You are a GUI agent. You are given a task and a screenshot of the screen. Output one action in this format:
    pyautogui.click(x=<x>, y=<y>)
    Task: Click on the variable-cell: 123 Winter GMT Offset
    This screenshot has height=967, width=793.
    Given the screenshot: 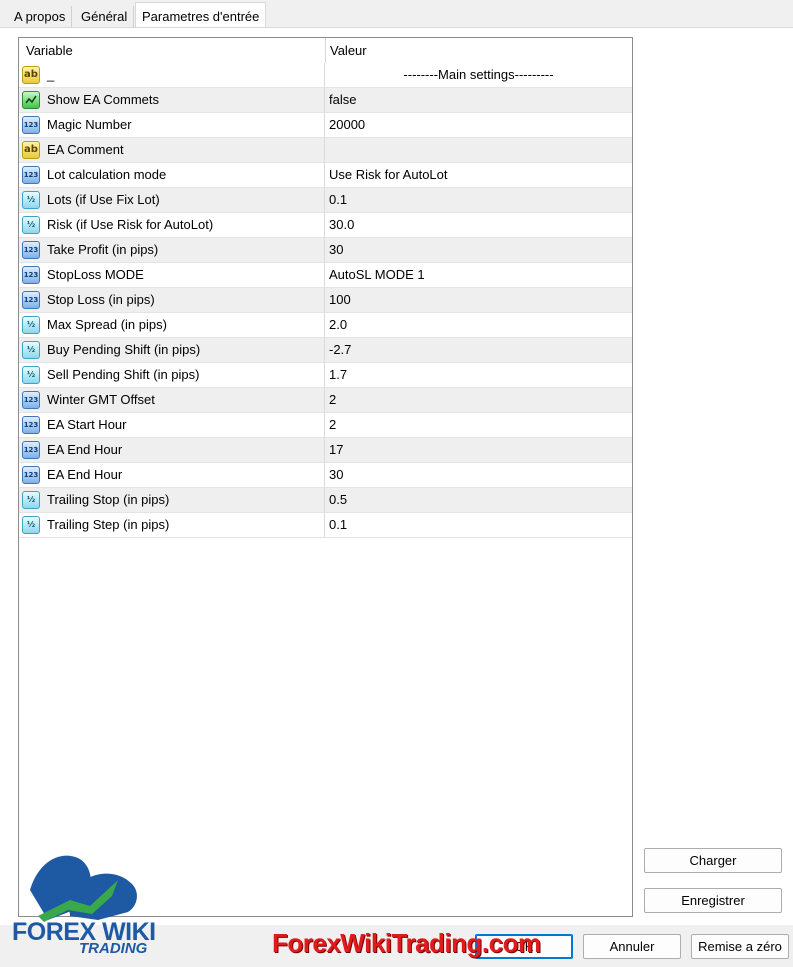 What is the action you would take?
    pyautogui.click(x=171, y=400)
    